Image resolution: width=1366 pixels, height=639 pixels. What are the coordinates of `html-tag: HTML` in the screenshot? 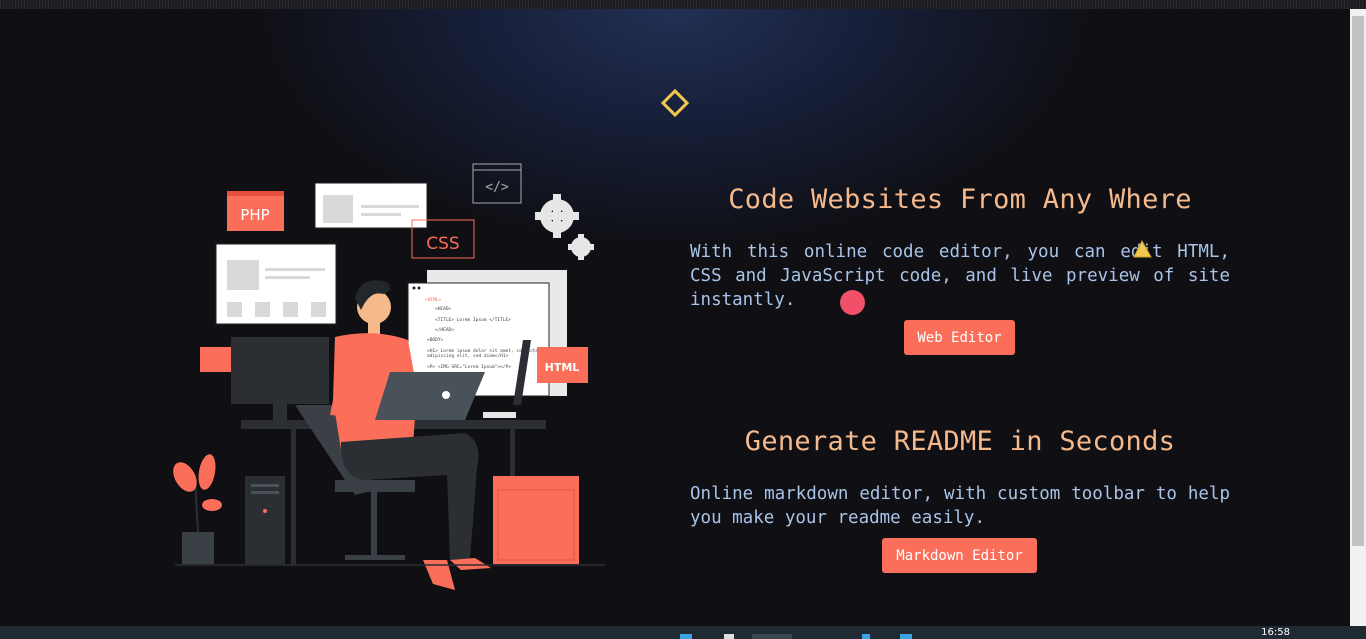 It's located at (562, 365).